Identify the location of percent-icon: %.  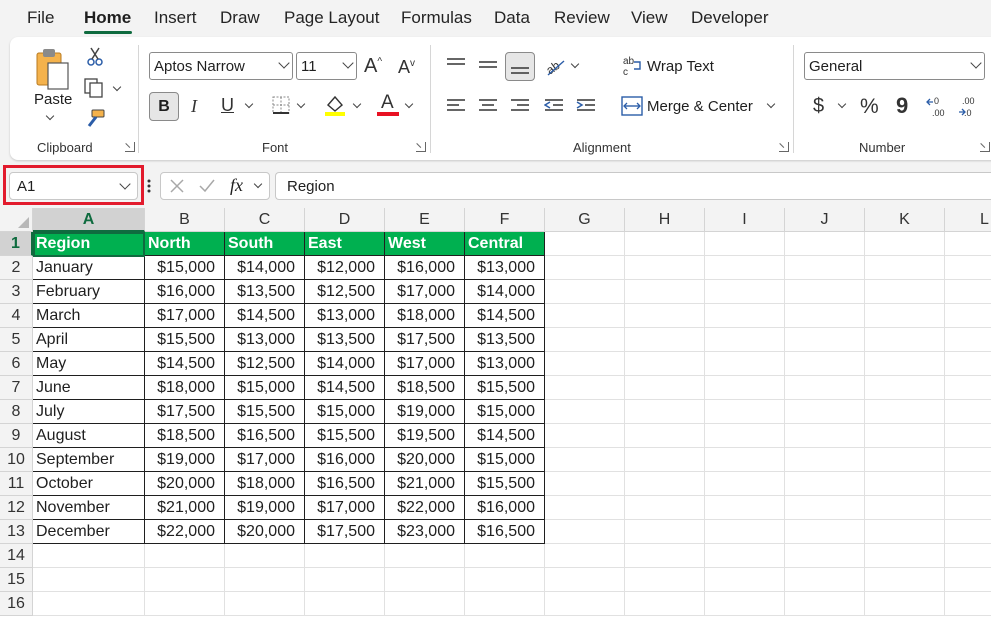
(869, 106).